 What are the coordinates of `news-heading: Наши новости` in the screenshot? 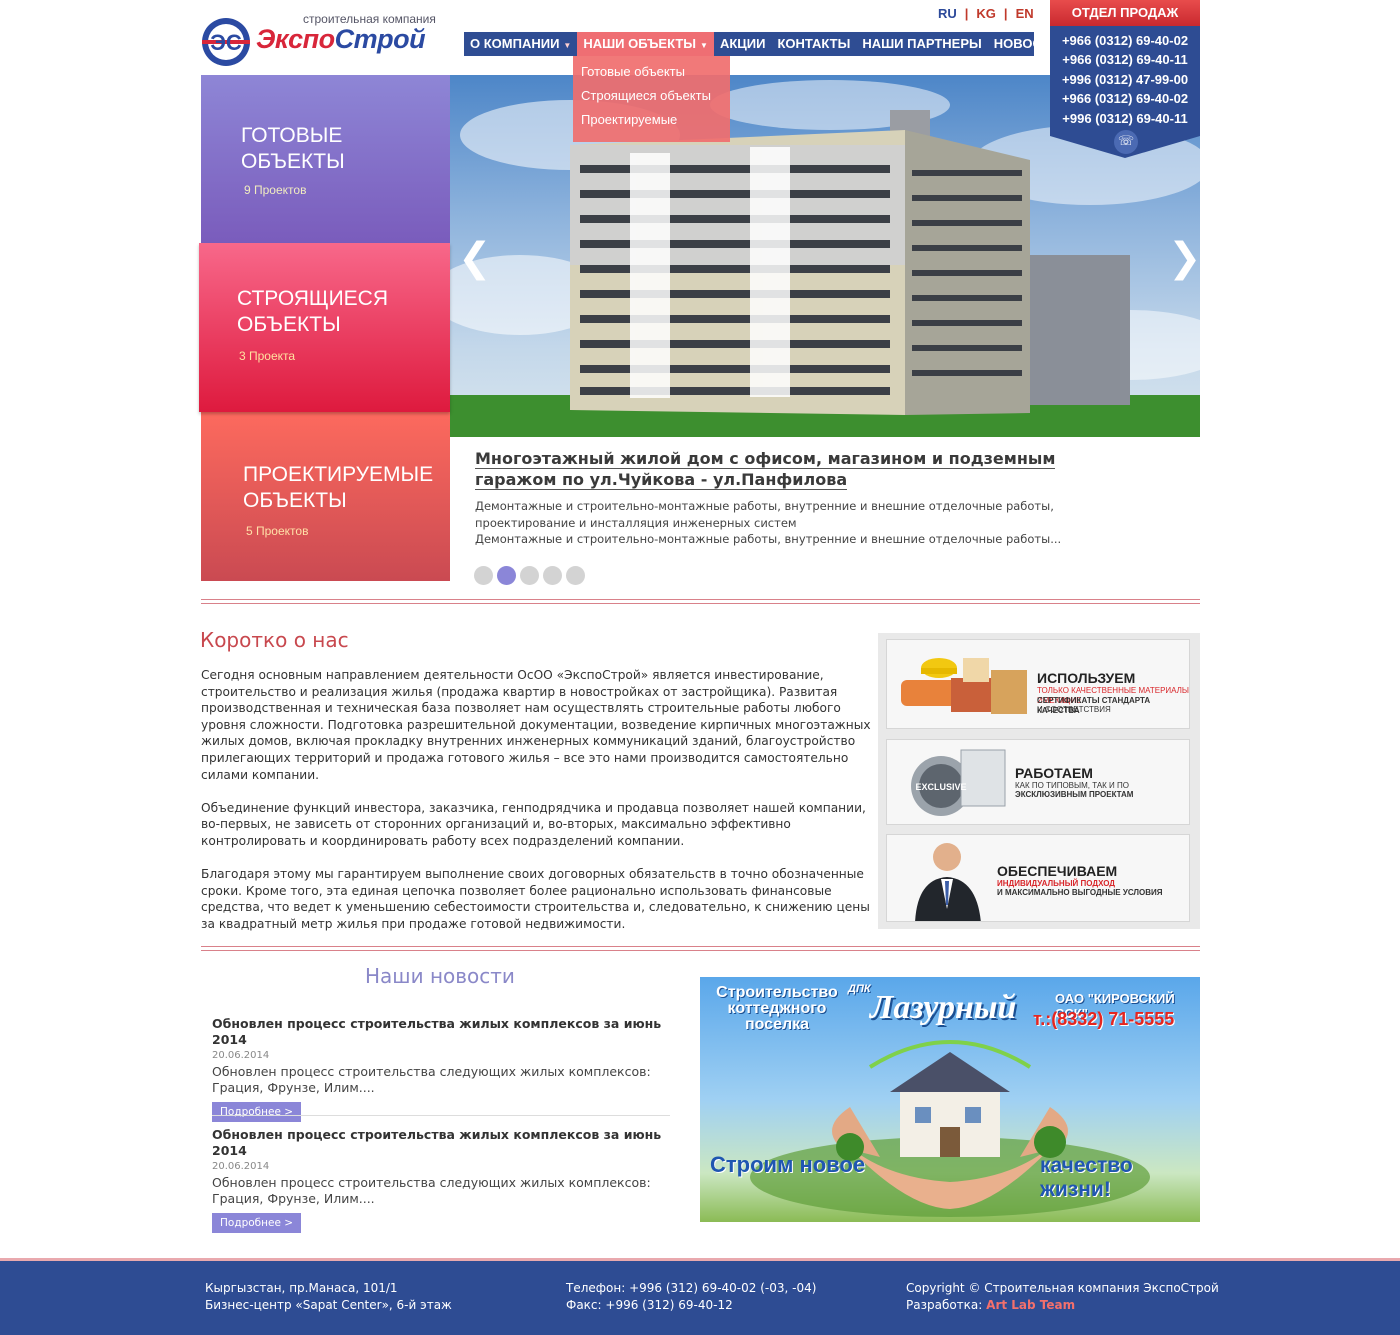 It's located at (440, 976).